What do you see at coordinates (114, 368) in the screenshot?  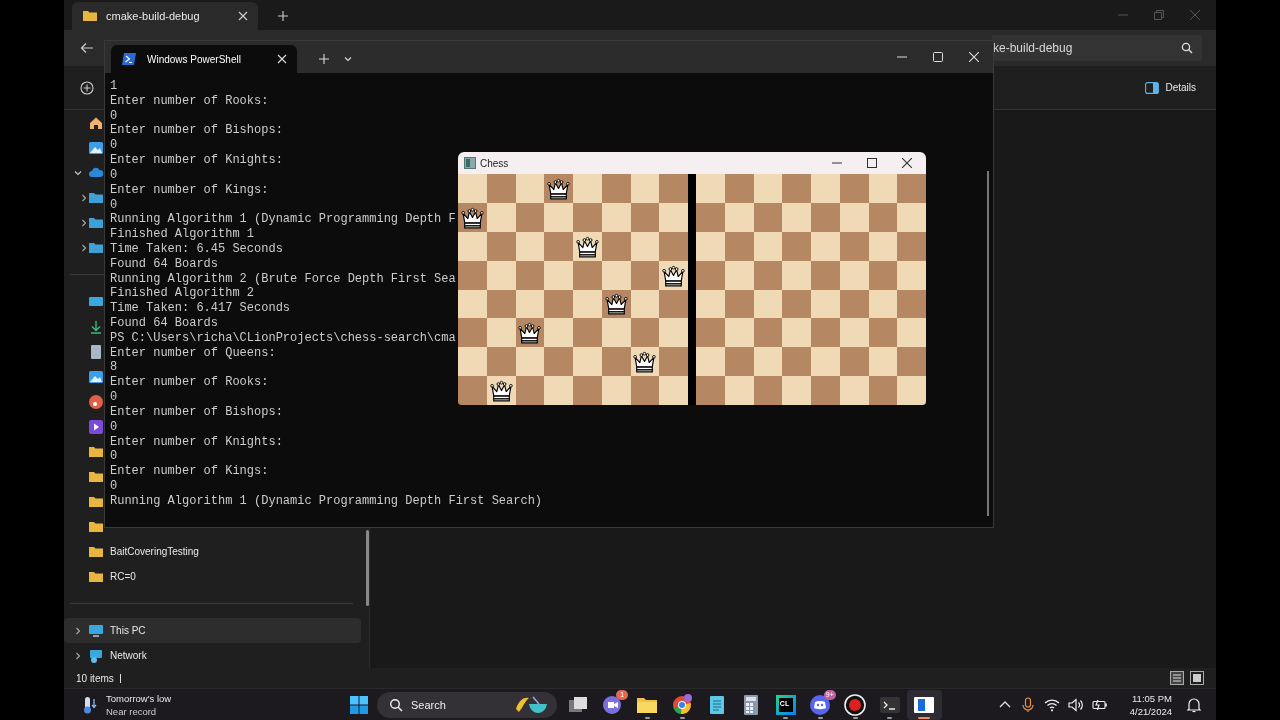 I see `console-line: 8` at bounding box center [114, 368].